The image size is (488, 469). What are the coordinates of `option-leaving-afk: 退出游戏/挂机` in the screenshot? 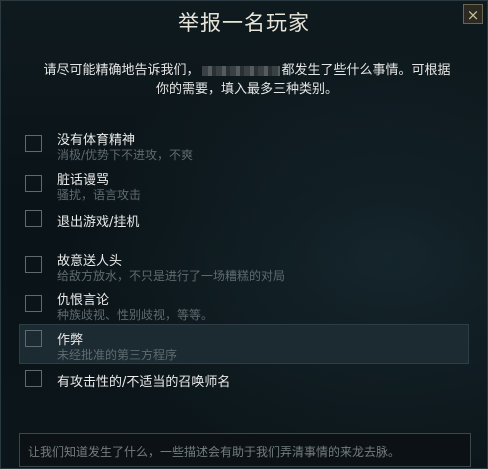 It's located at (244, 227).